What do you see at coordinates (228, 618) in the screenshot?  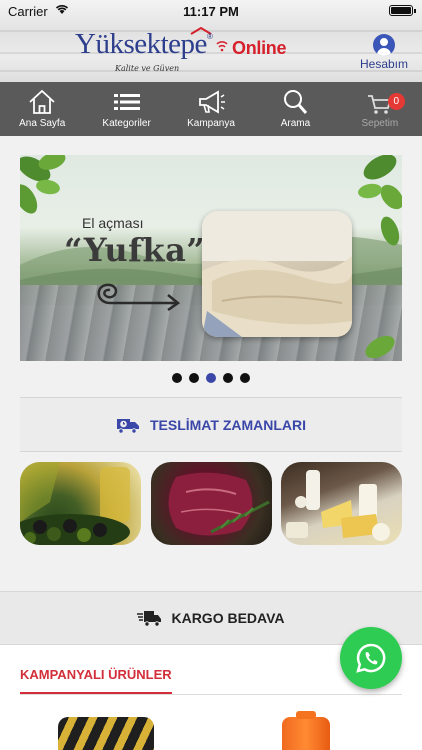 I see `free-shipping-label: KARGO BEDAVA` at bounding box center [228, 618].